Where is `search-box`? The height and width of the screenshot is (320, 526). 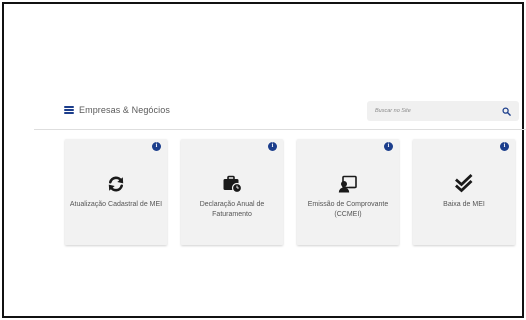 search-box is located at coordinates (443, 111).